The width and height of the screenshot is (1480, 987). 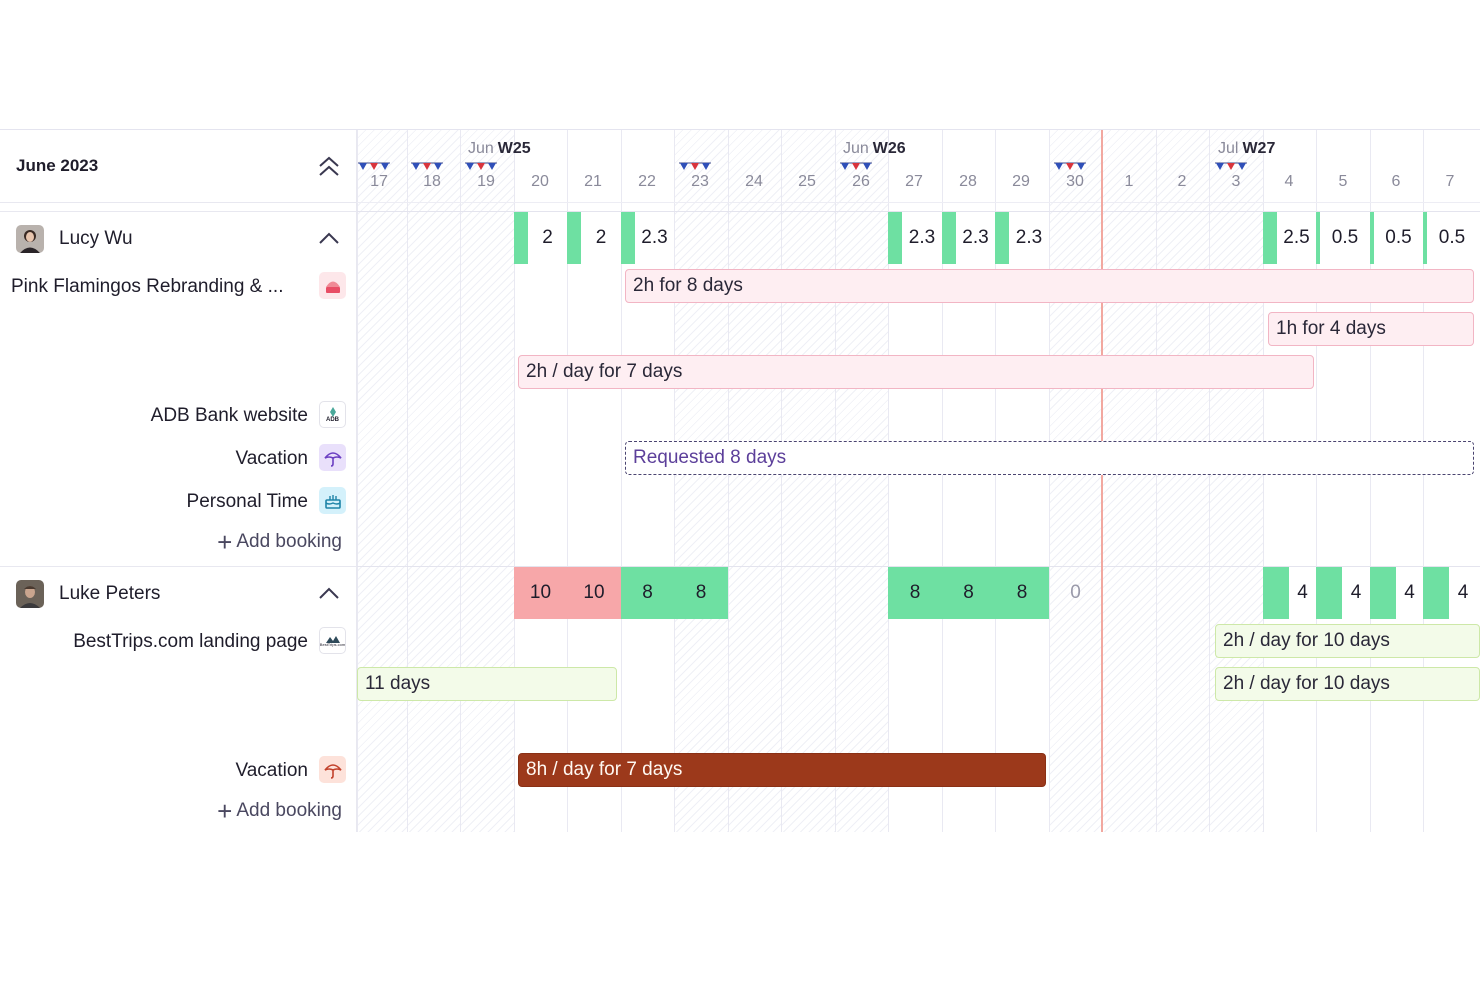 I want to click on week-label: Jun W25, so click(x=499, y=148).